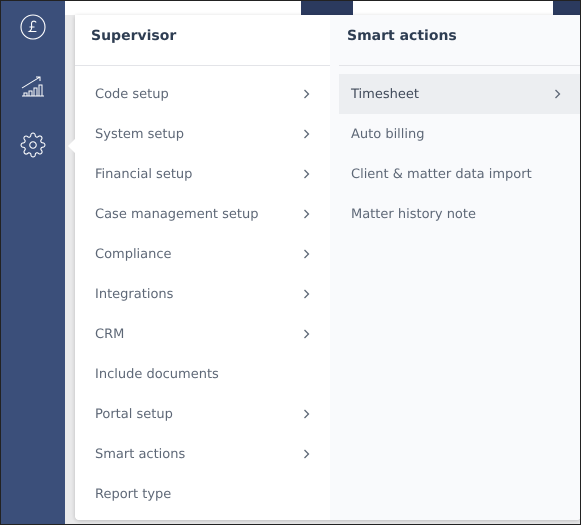  Describe the element at coordinates (33, 27) in the screenshot. I see `pound-icon` at that location.